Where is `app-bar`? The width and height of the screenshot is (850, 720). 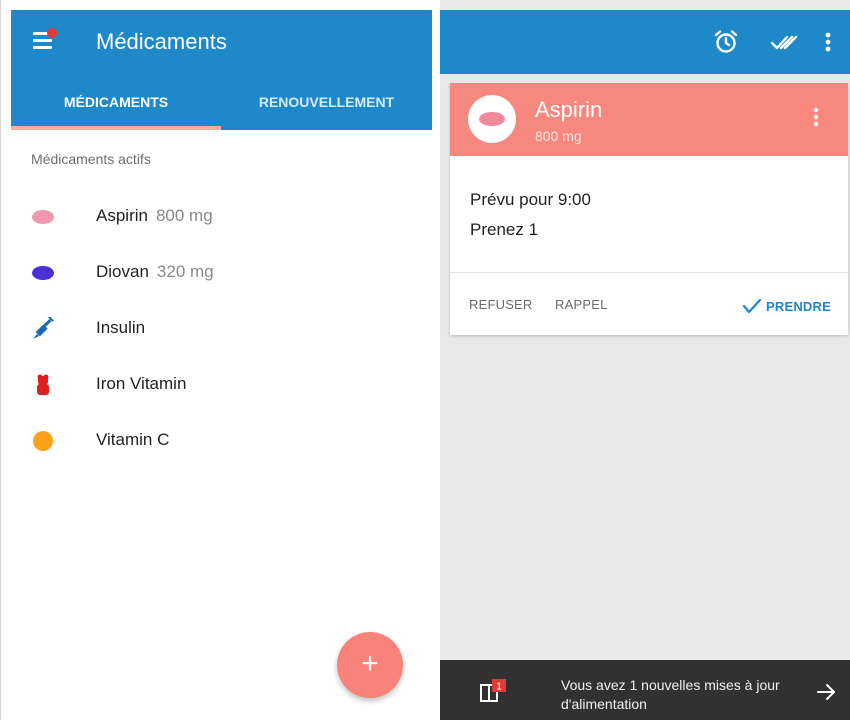
app-bar is located at coordinates (645, 42).